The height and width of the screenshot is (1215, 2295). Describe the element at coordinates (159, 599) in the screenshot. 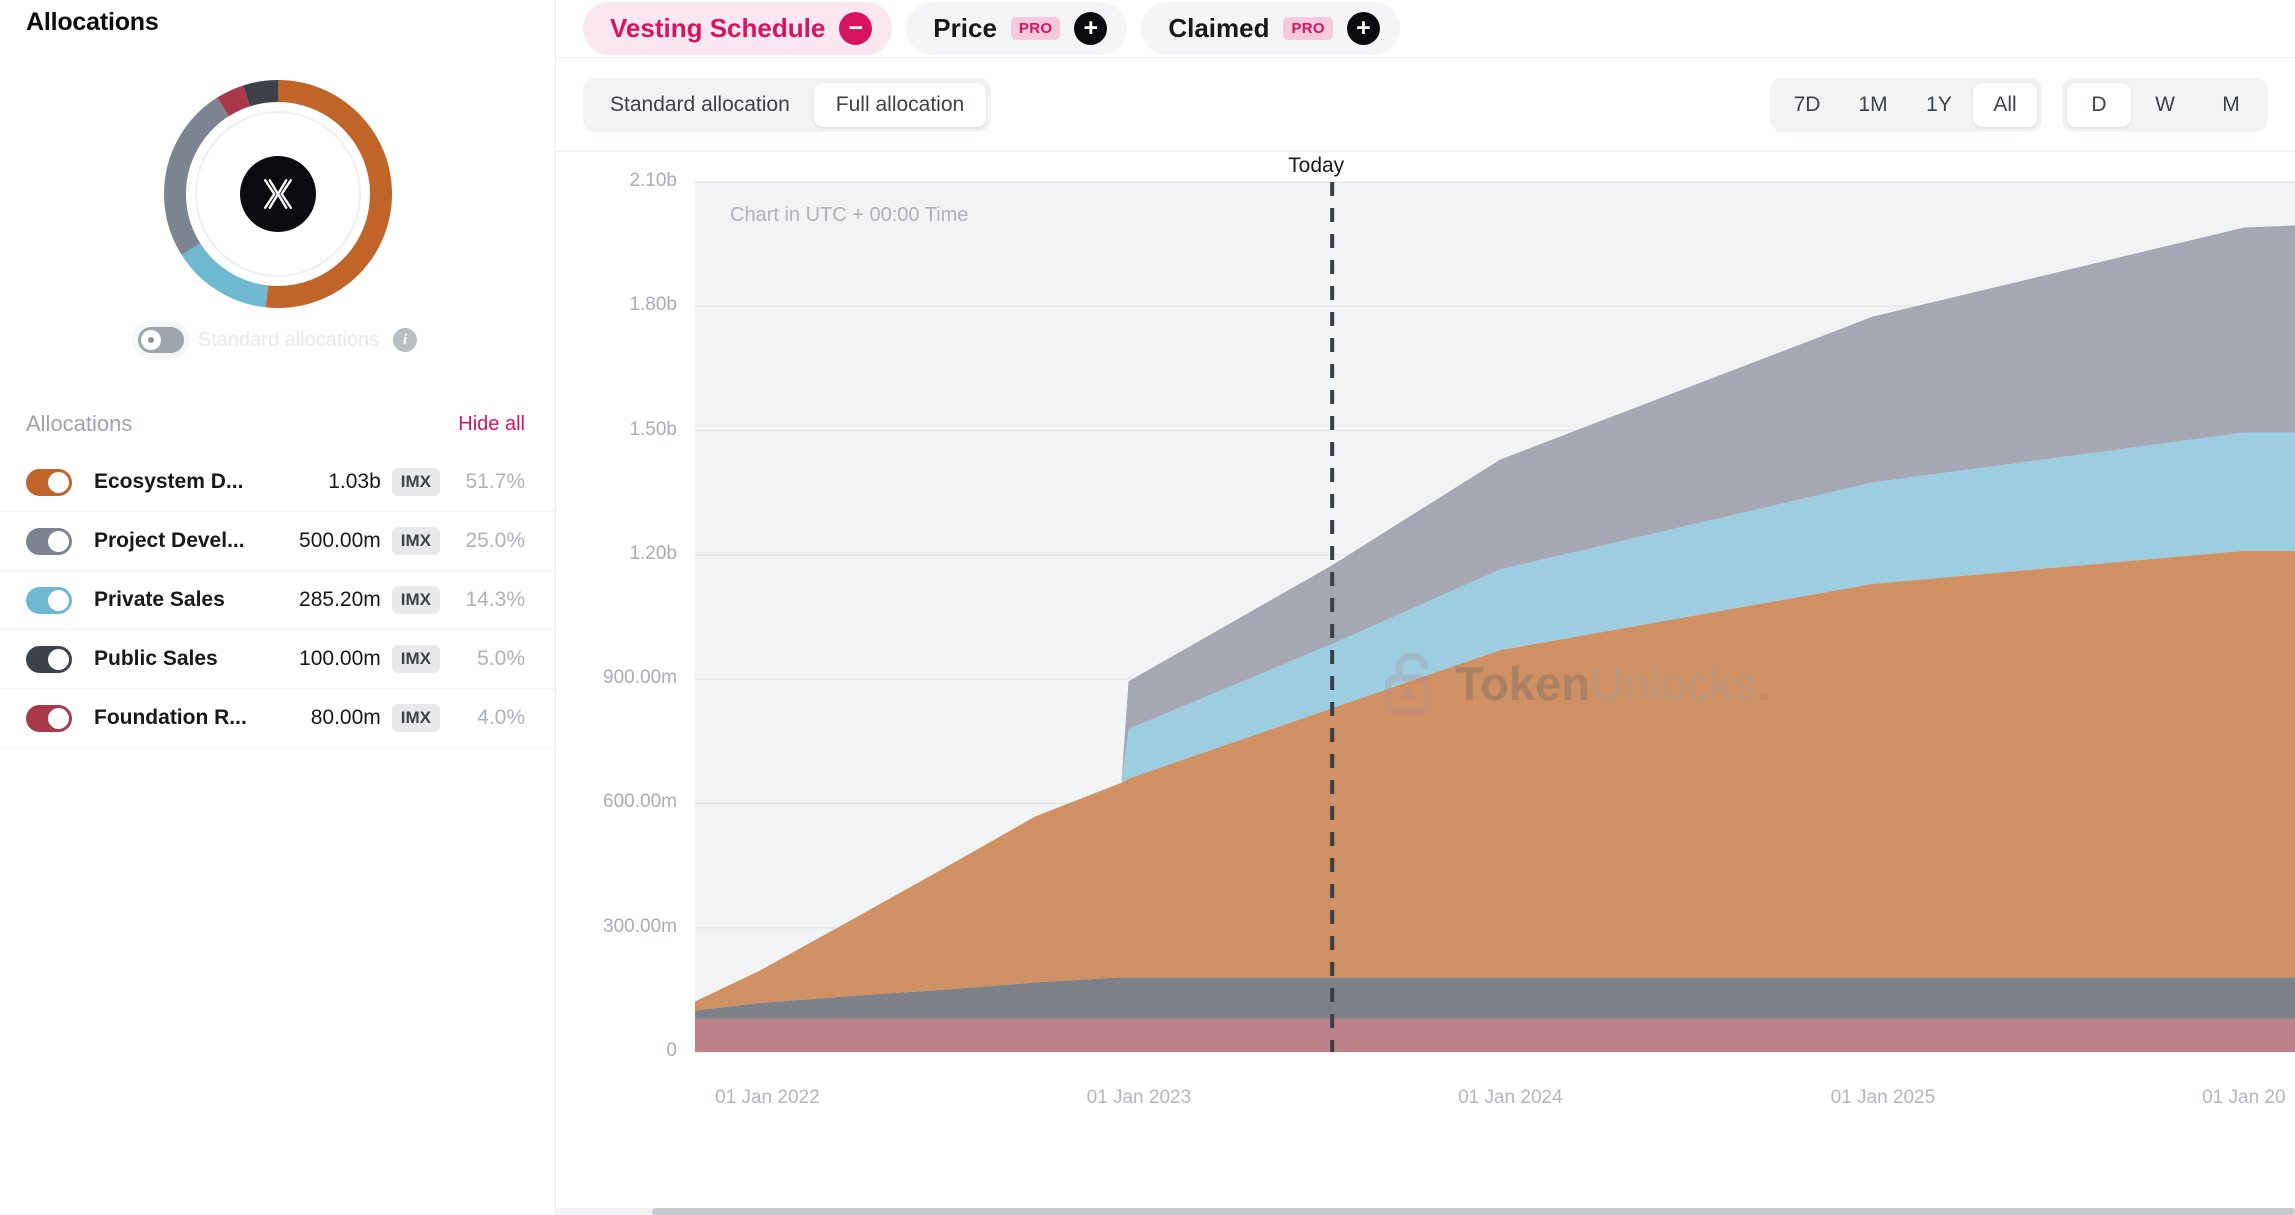

I see `allocation-name: Private Sales` at that location.